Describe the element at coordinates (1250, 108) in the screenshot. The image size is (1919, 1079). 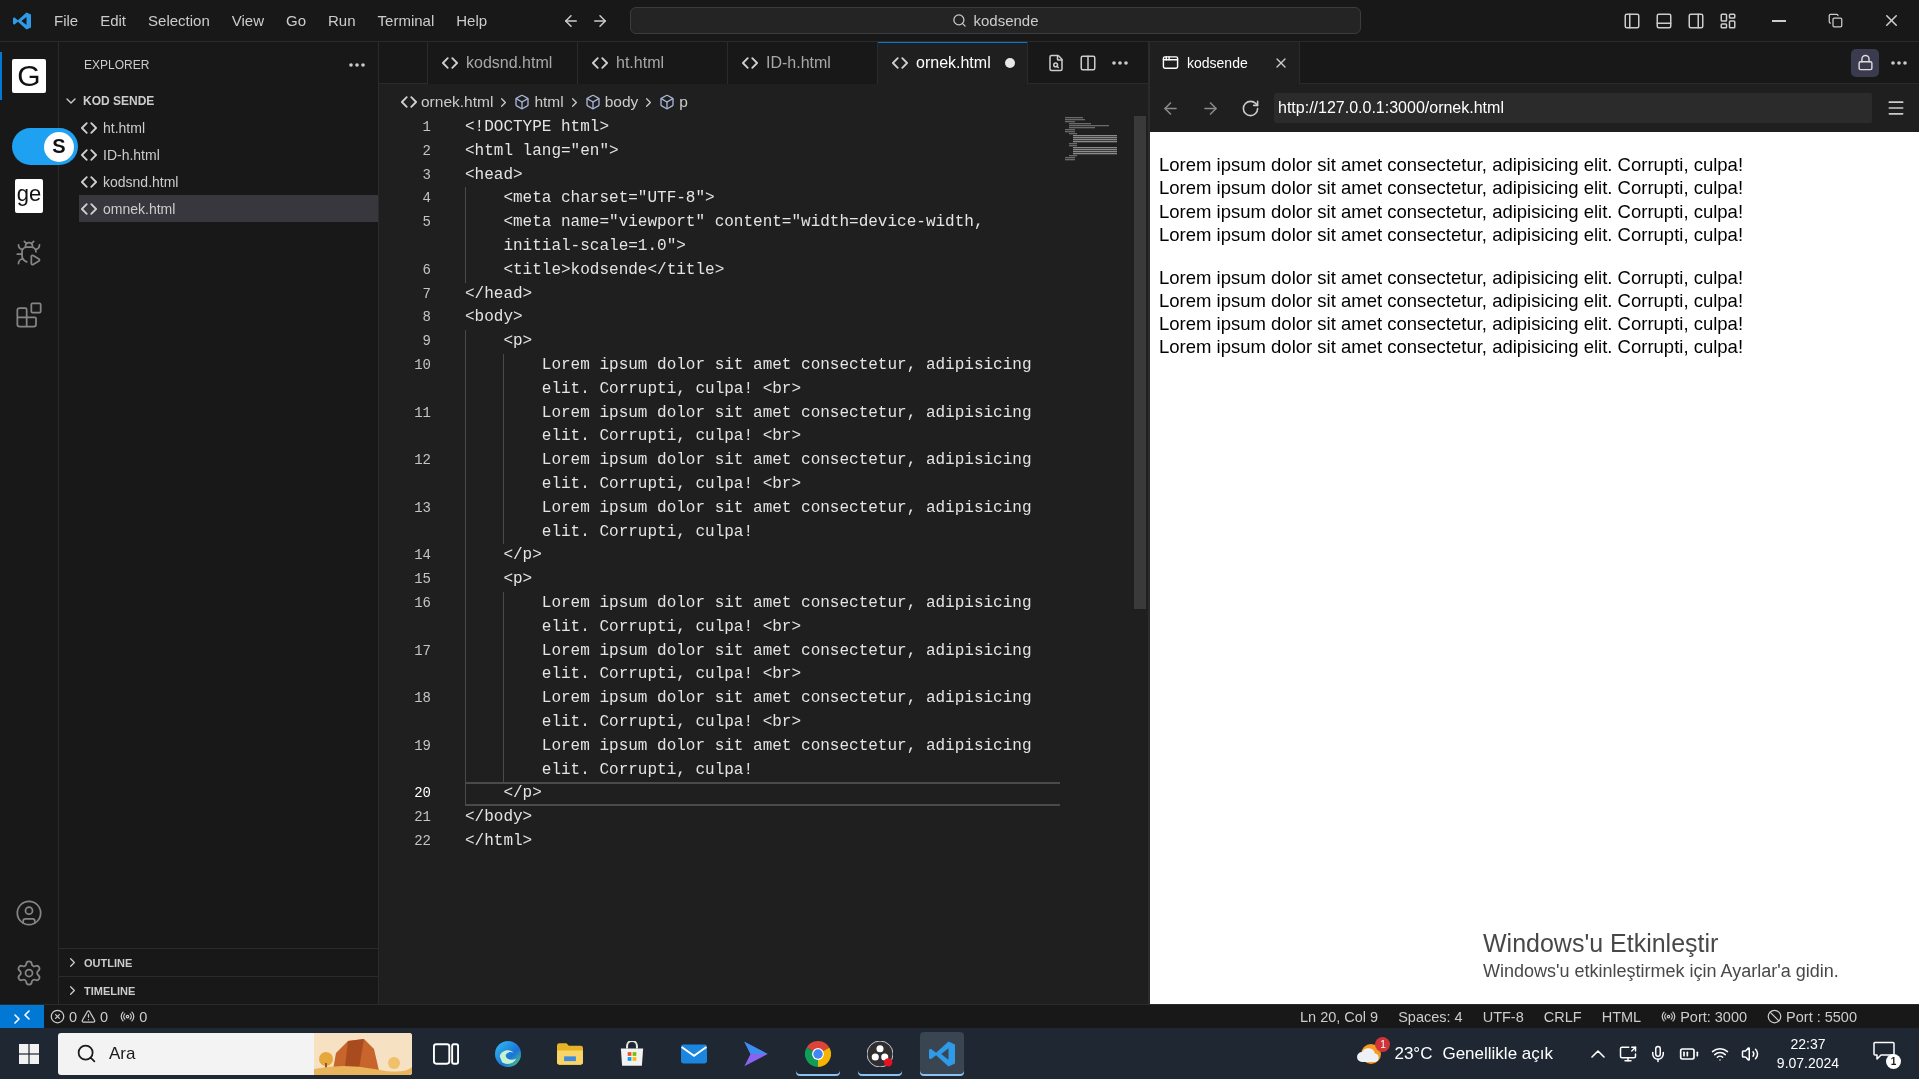
I see `reload-icon` at that location.